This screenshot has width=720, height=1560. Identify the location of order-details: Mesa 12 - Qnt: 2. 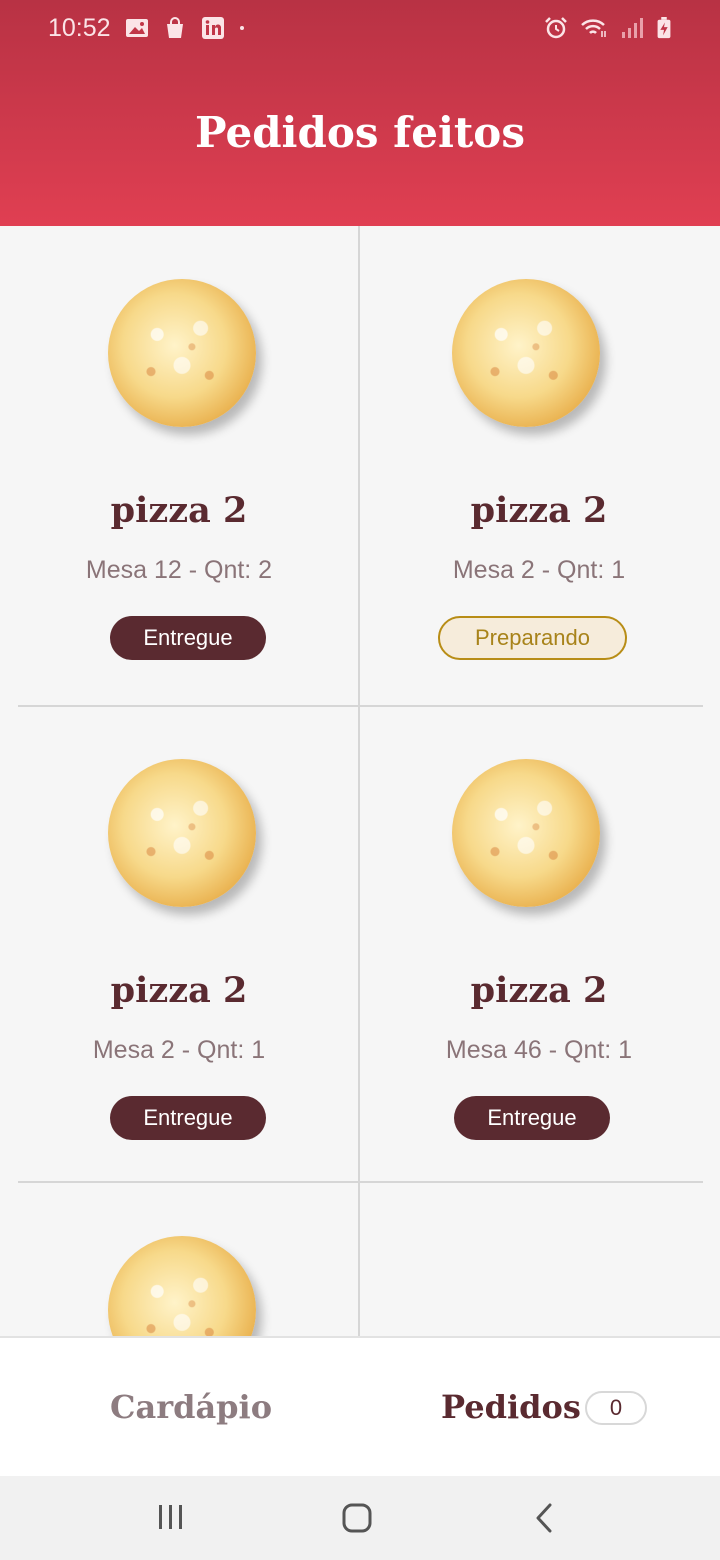
(179, 570).